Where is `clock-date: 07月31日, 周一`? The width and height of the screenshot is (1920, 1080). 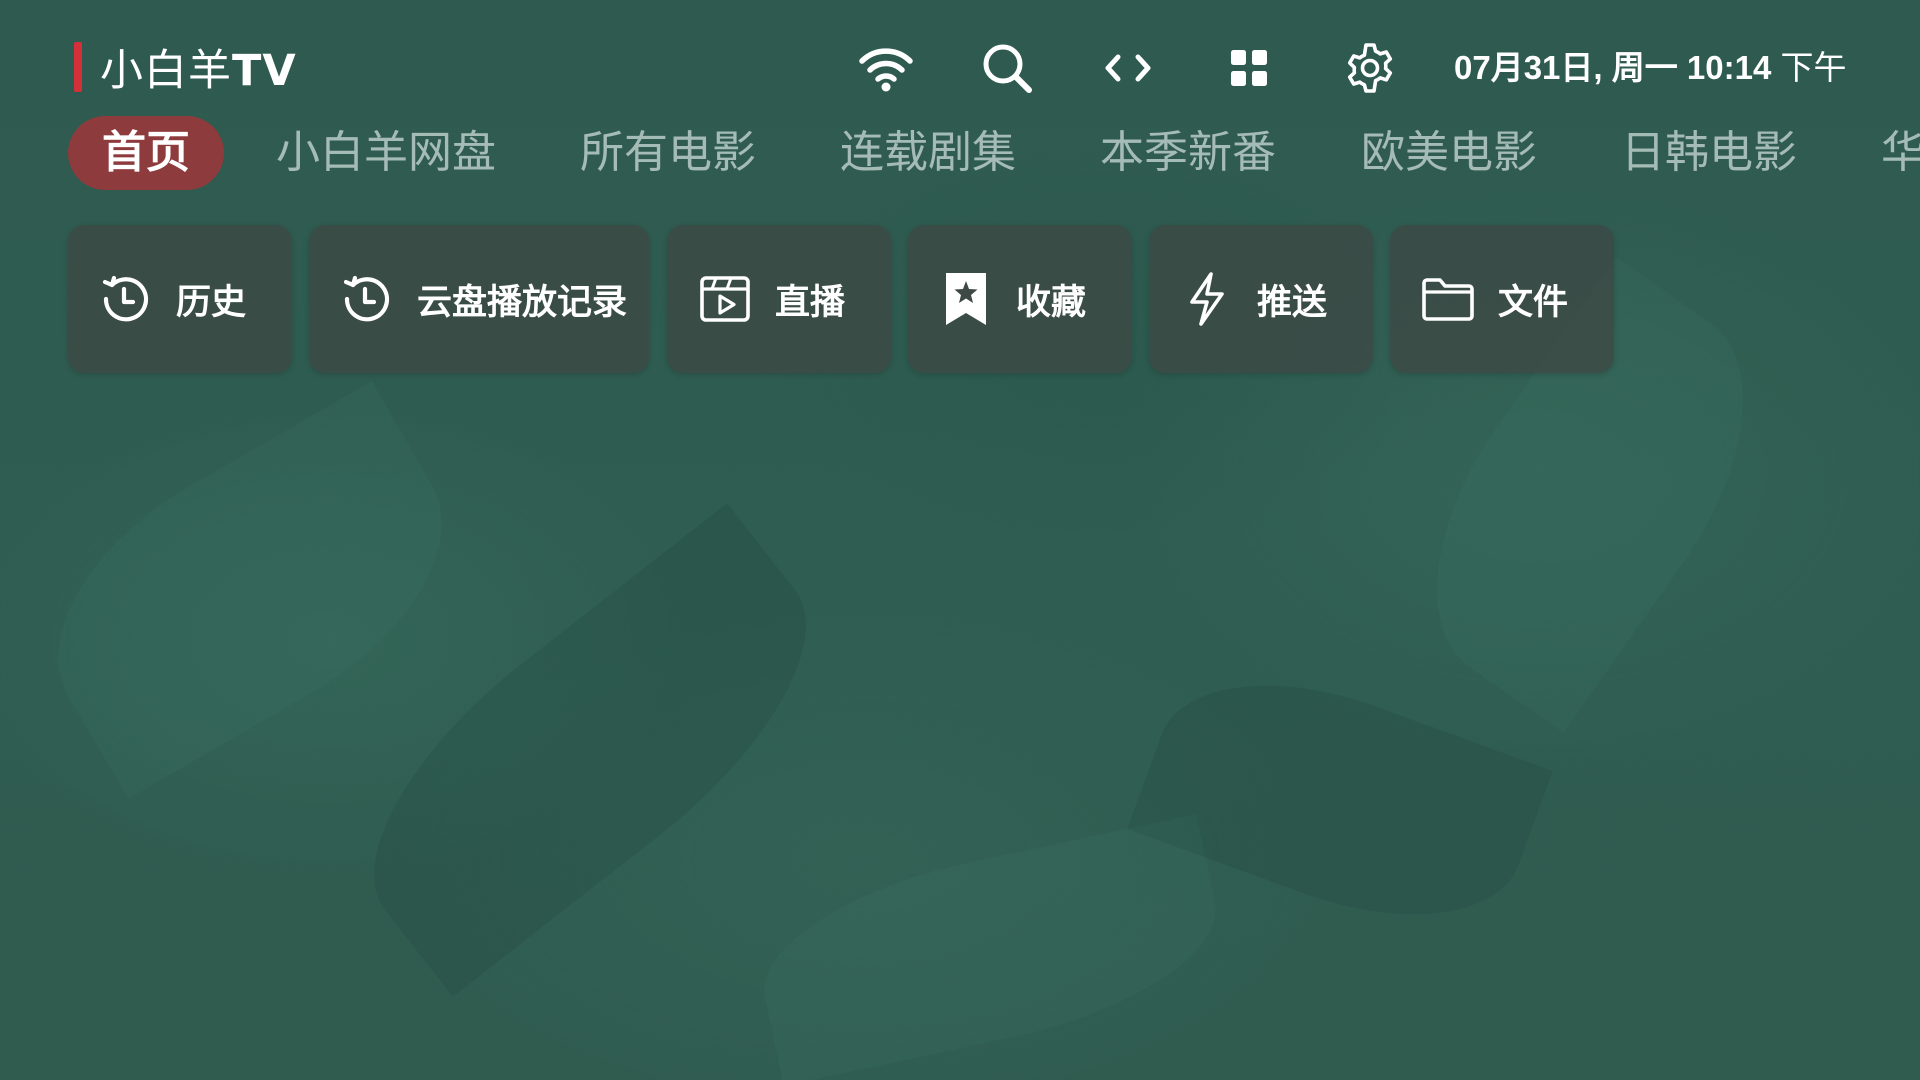
clock-date: 07月31日, 周一 is located at coordinates (1566, 67).